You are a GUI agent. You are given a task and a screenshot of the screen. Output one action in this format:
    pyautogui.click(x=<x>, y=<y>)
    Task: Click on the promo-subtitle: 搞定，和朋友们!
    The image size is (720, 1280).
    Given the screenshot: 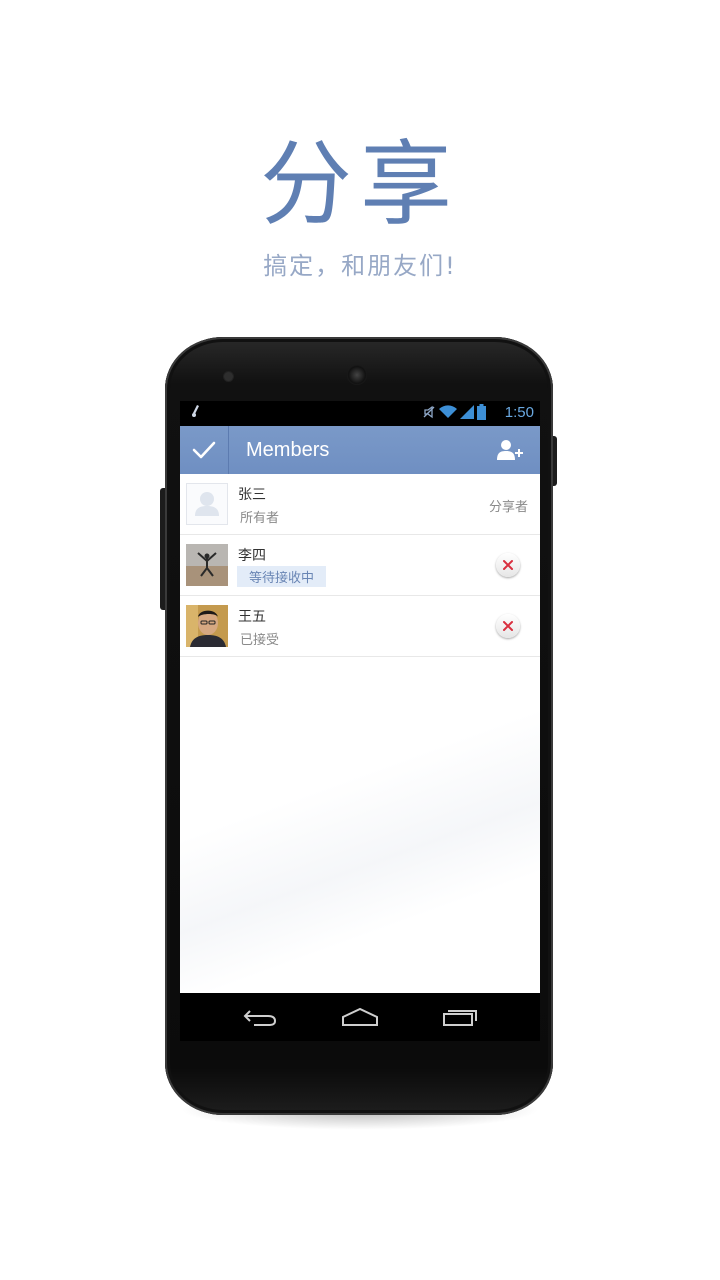 What is the action you would take?
    pyautogui.click(x=360, y=266)
    